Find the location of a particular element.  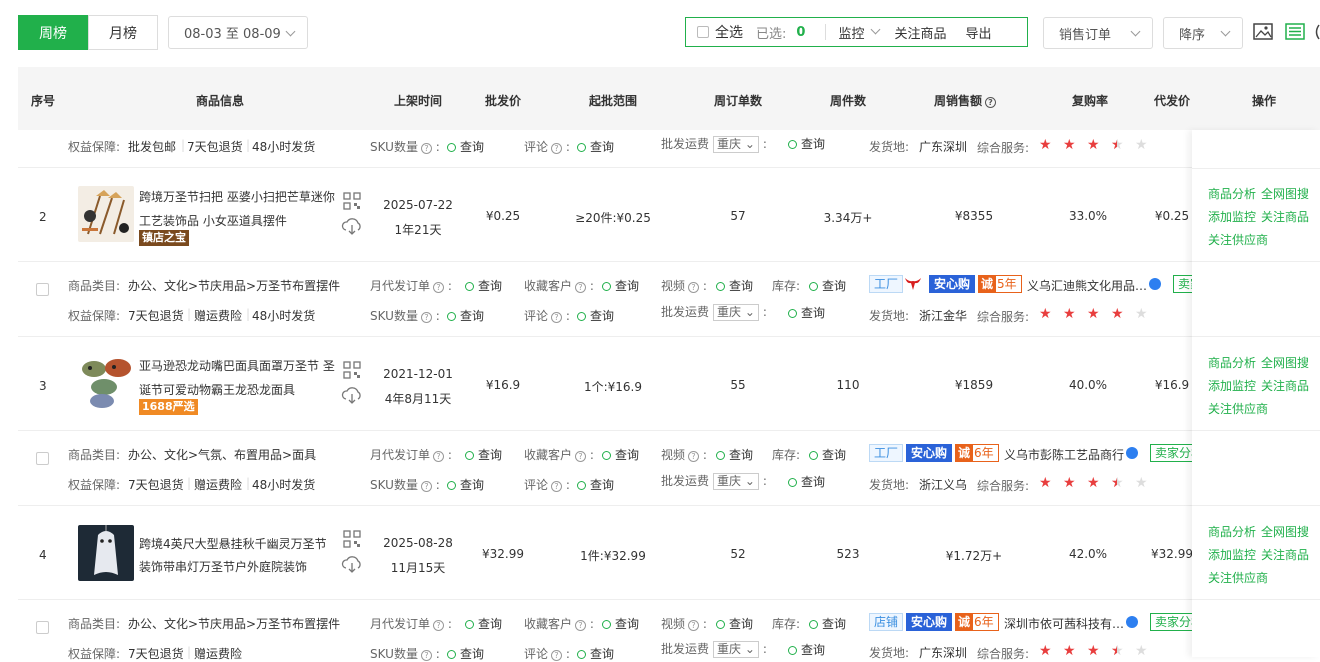

select-all-checkbox is located at coordinates (703, 32).